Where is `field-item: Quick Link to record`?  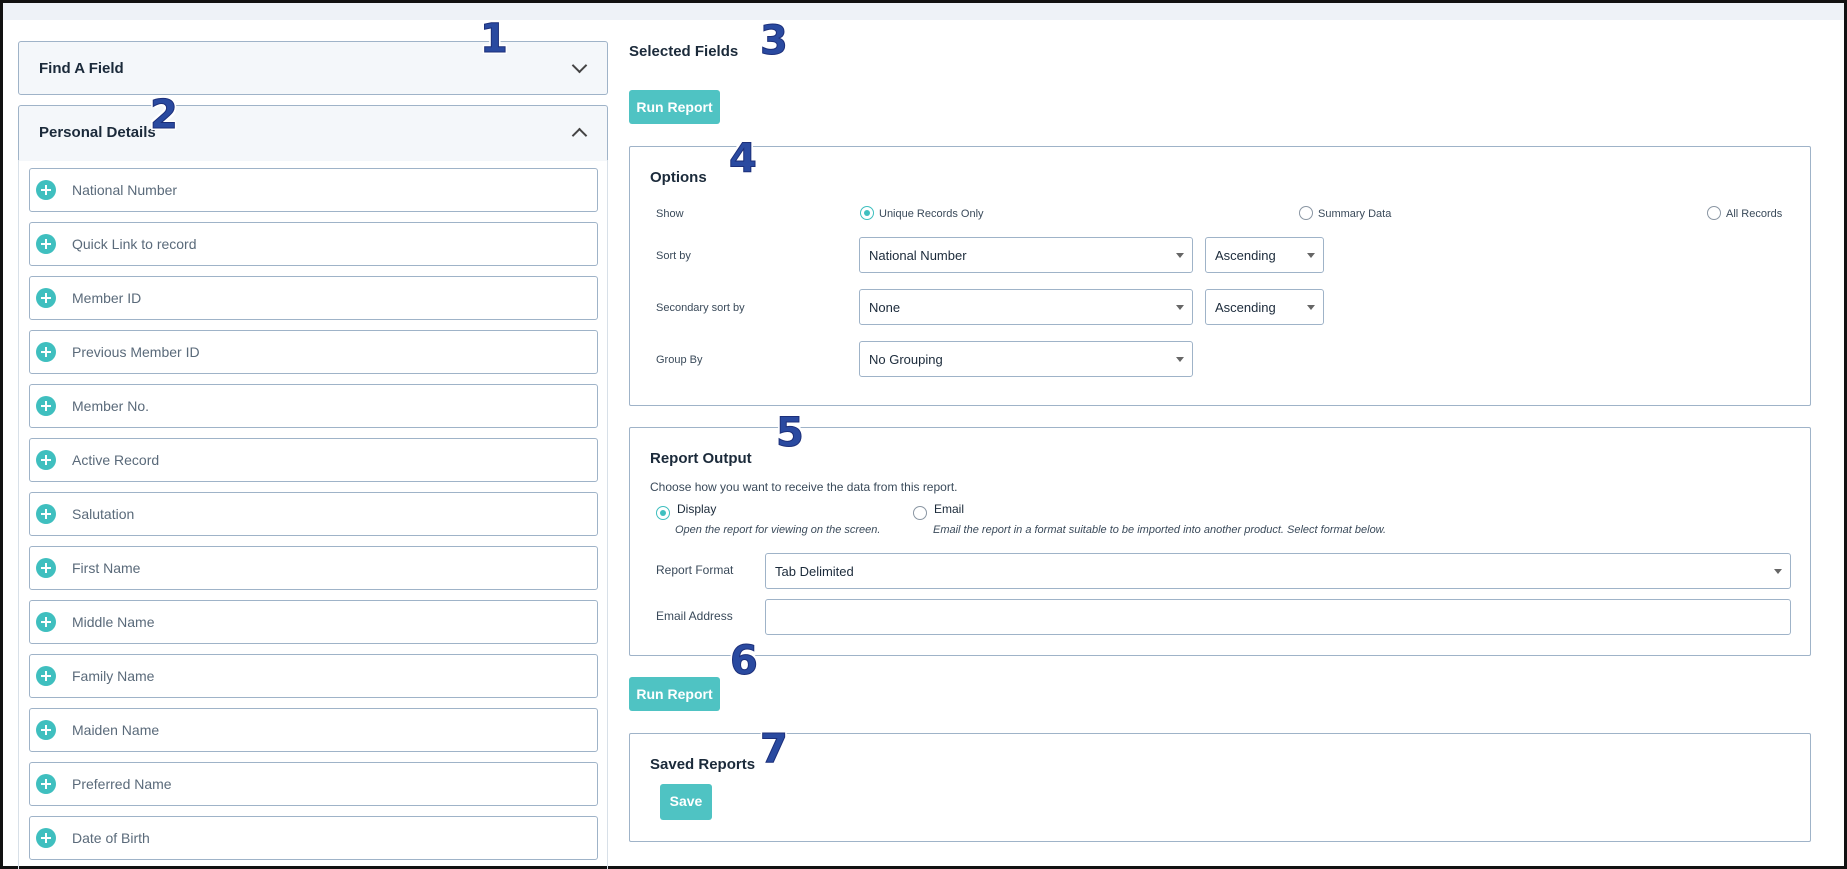
field-item: Quick Link to record is located at coordinates (313, 244).